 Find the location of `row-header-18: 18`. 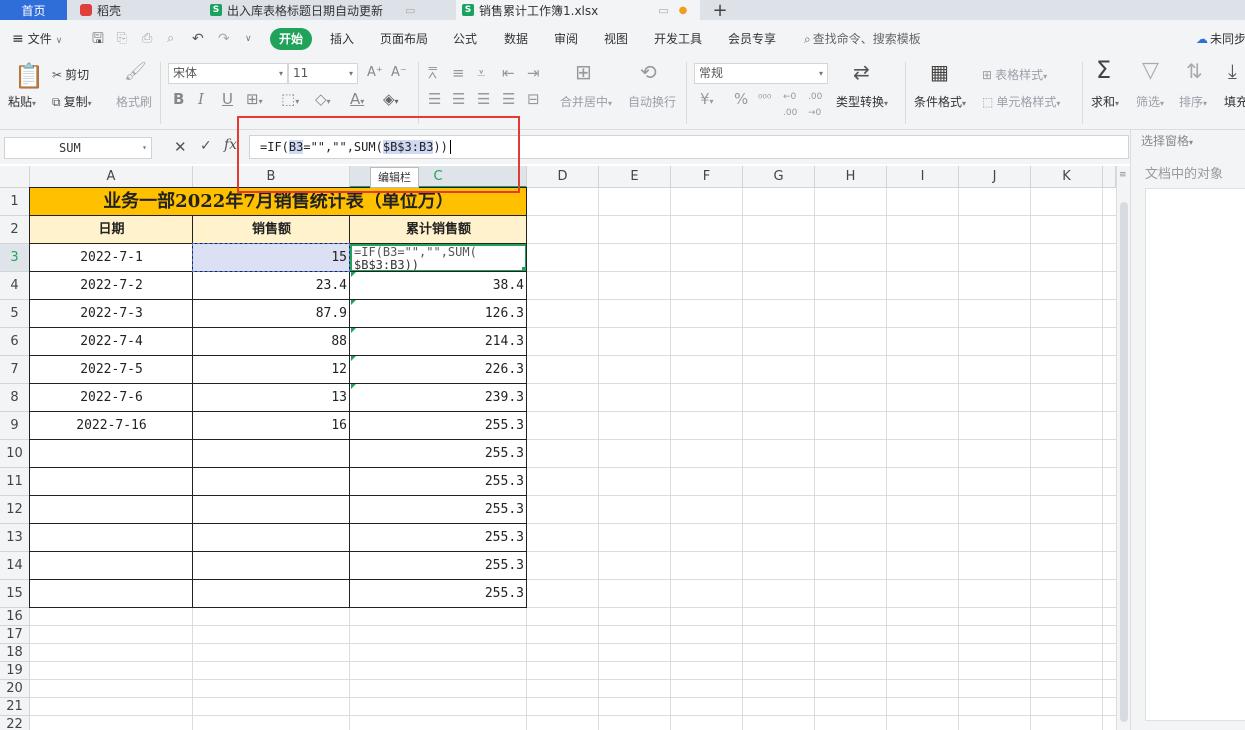

row-header-18: 18 is located at coordinates (15, 653).